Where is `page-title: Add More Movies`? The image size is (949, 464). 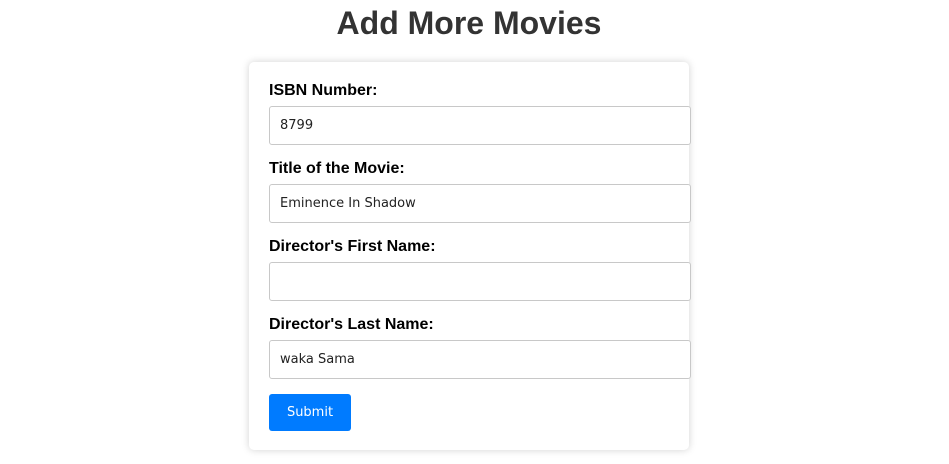 page-title: Add More Movies is located at coordinates (469, 23).